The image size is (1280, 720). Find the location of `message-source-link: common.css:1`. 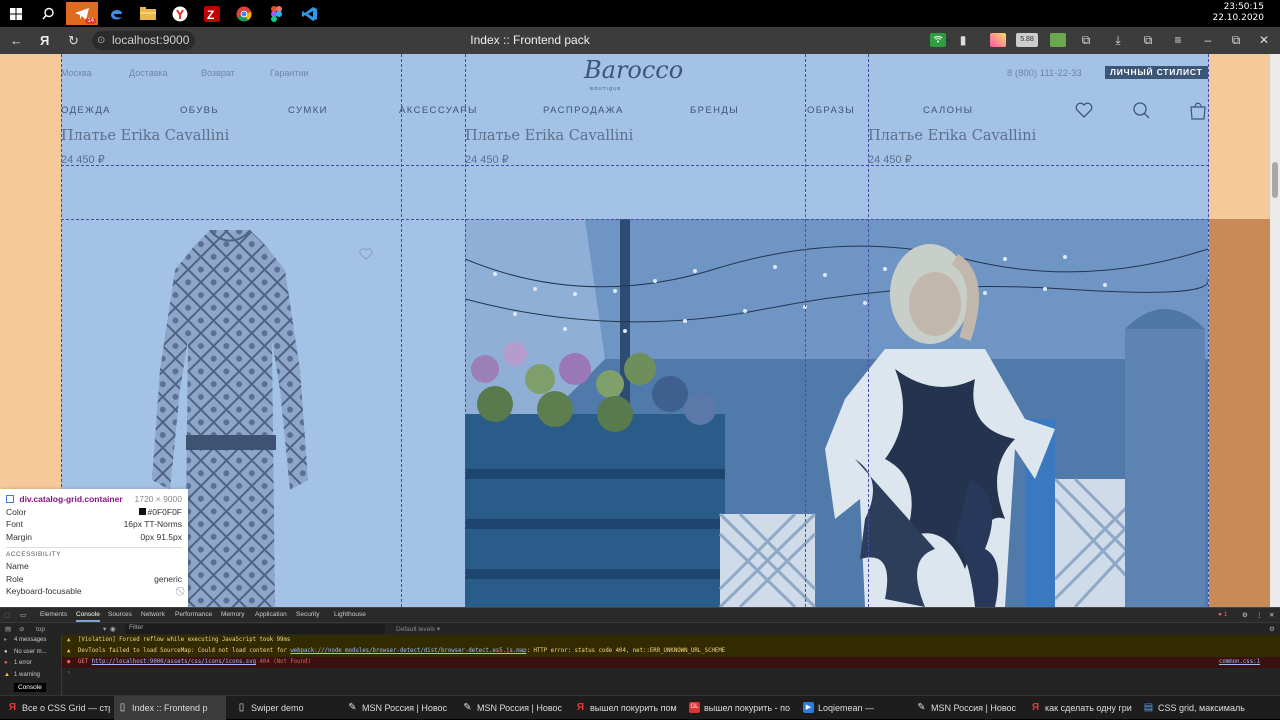

message-source-link: common.css:1 is located at coordinates (1239, 662).